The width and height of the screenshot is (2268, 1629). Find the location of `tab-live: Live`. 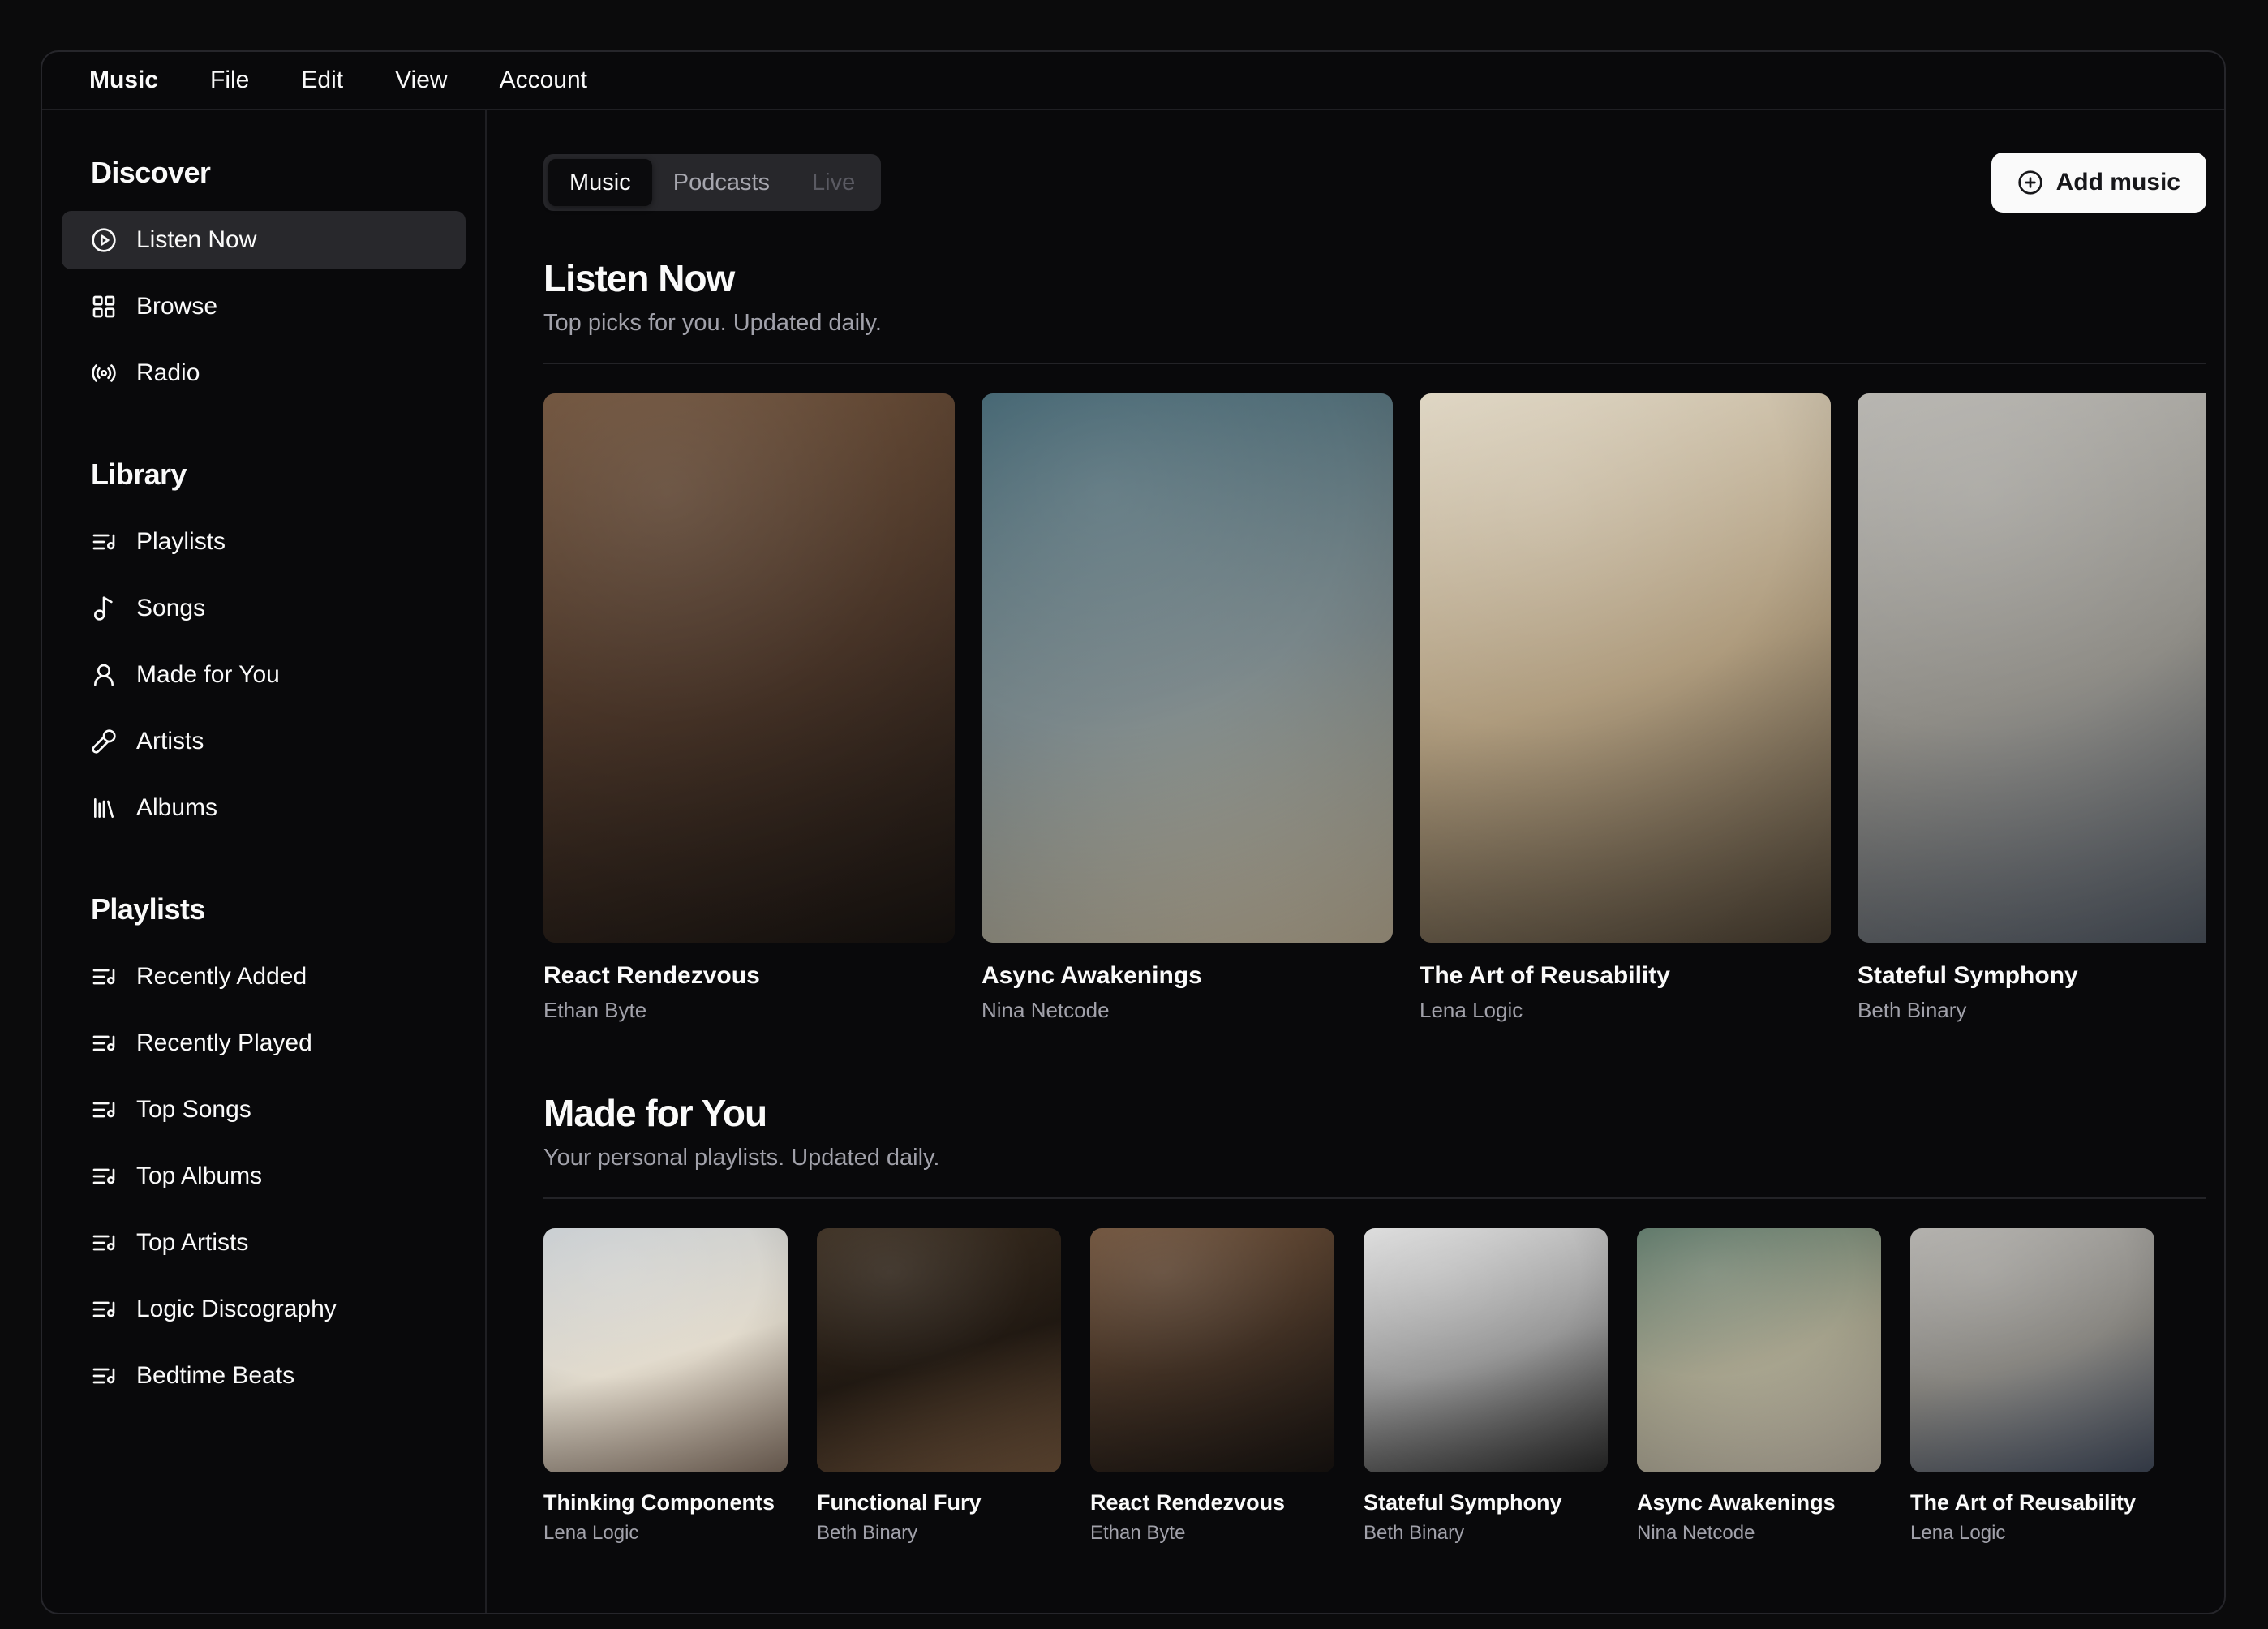

tab-live: Live is located at coordinates (834, 182).